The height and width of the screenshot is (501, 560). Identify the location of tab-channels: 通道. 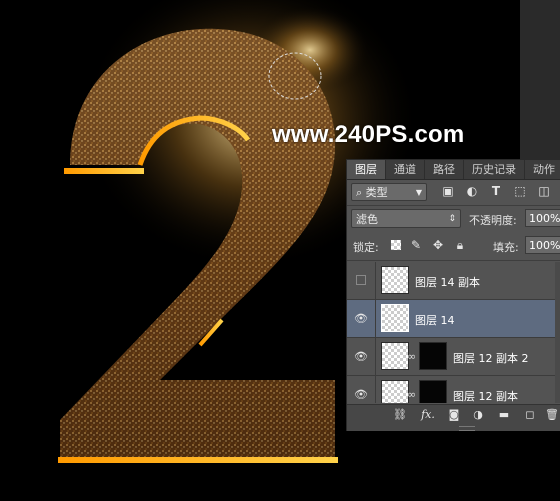
(405, 169).